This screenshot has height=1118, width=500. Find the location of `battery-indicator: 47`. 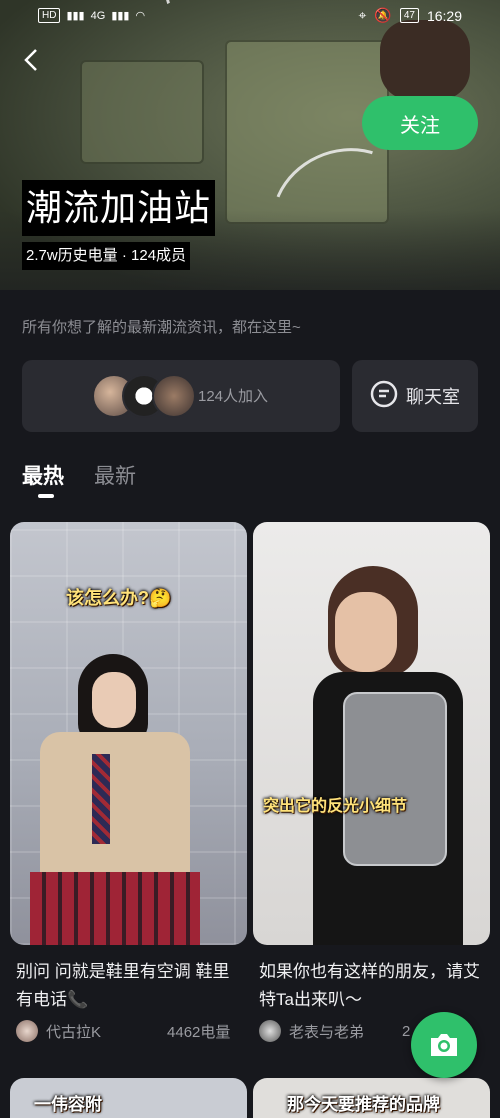

battery-indicator: 47 is located at coordinates (409, 15).